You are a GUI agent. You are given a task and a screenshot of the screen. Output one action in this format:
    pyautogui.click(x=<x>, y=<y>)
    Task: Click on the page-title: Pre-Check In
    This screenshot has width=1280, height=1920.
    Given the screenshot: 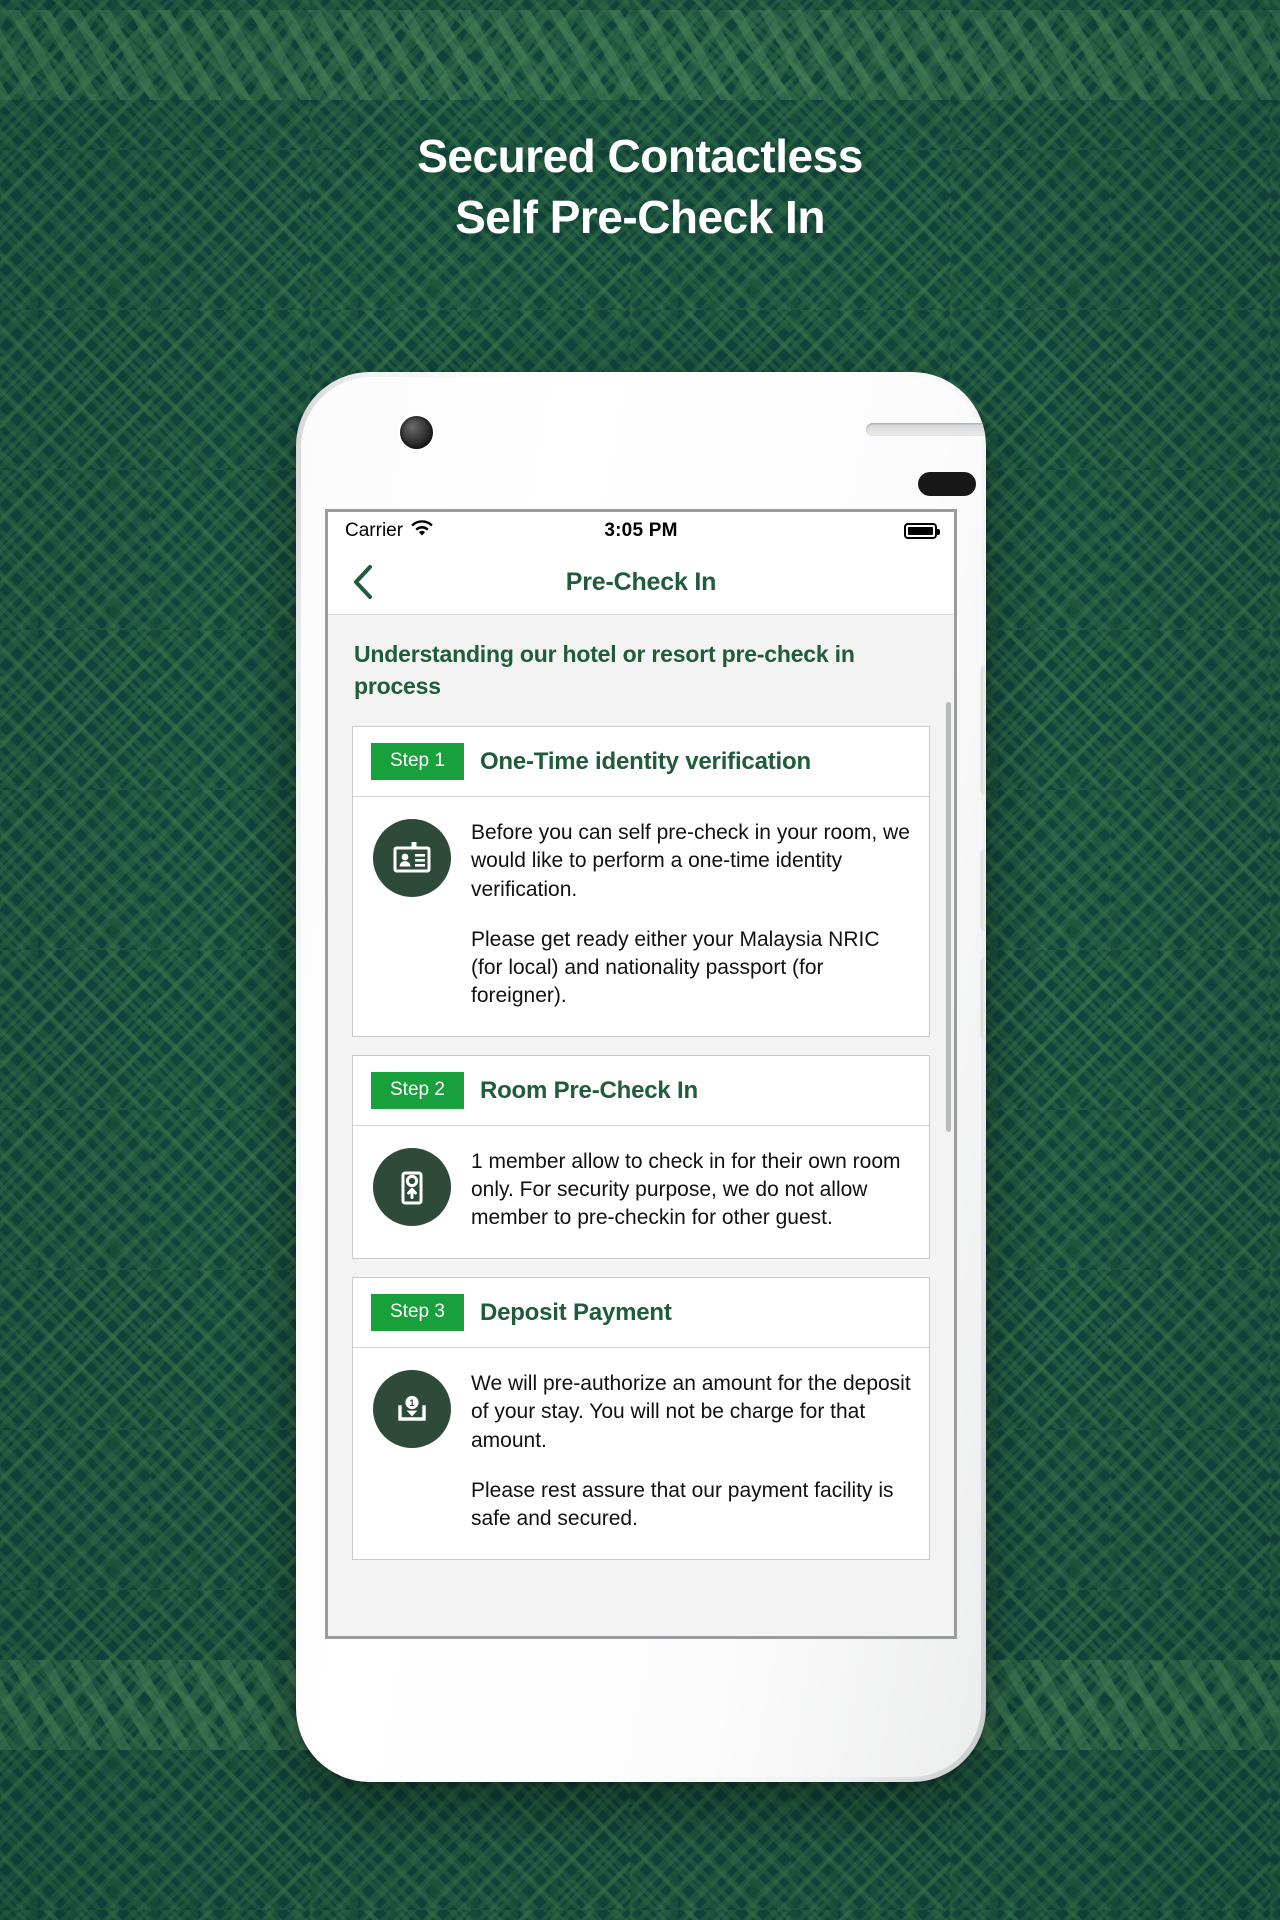 What is the action you would take?
    pyautogui.click(x=641, y=581)
    